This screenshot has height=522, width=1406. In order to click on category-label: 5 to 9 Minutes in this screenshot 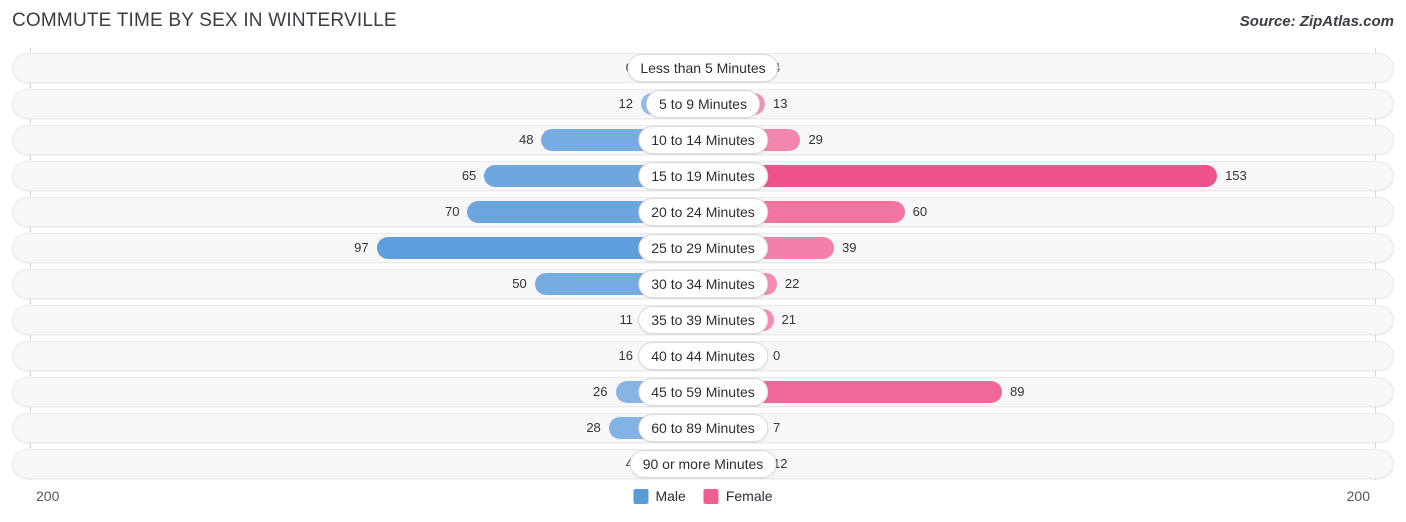, I will do `click(703, 104)`.